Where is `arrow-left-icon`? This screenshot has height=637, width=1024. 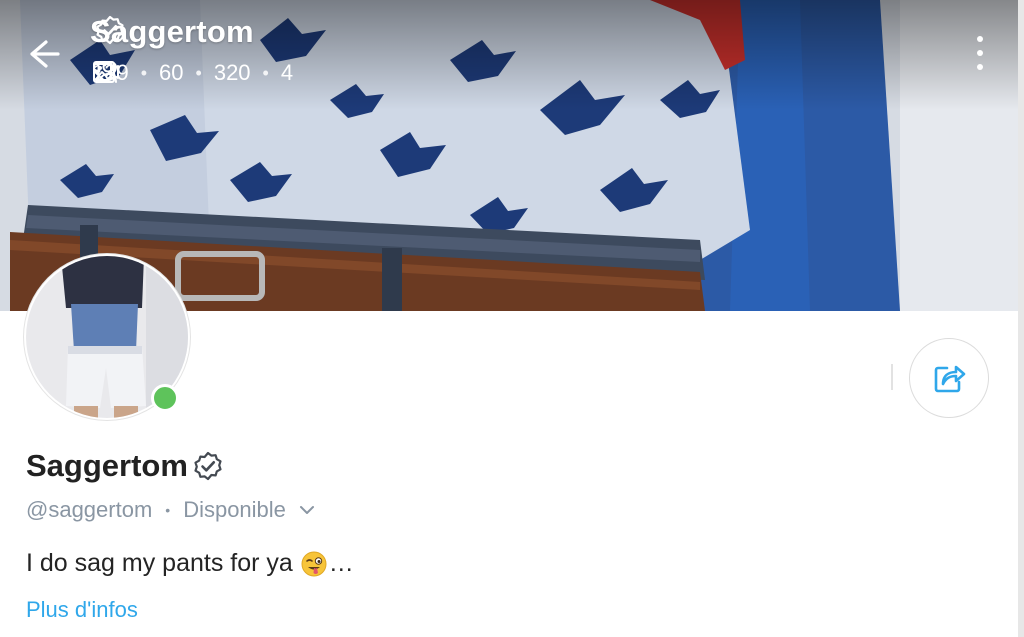
arrow-left-icon is located at coordinates (45, 54).